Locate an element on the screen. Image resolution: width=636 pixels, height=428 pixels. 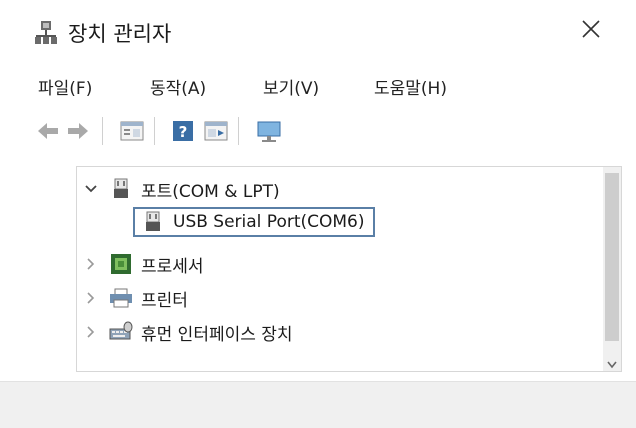
update-driver-icon is located at coordinates (216, 133).